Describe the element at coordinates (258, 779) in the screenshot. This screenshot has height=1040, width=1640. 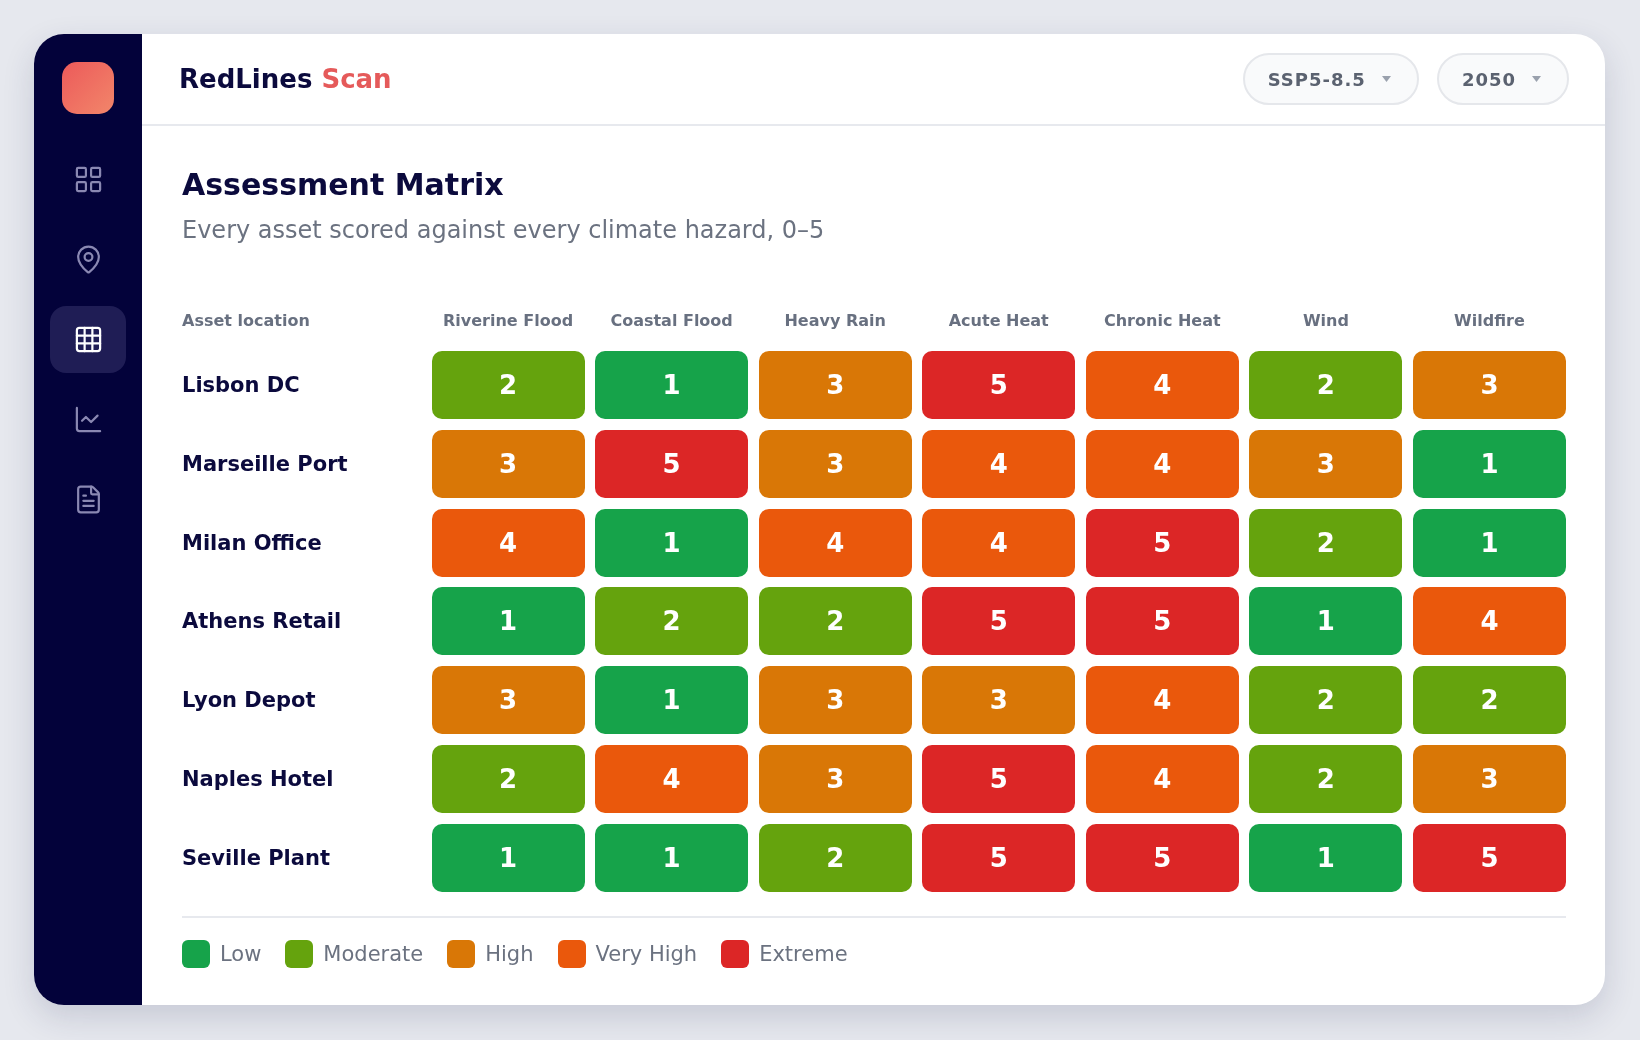
I see `asset-name: Naples Hotel` at that location.